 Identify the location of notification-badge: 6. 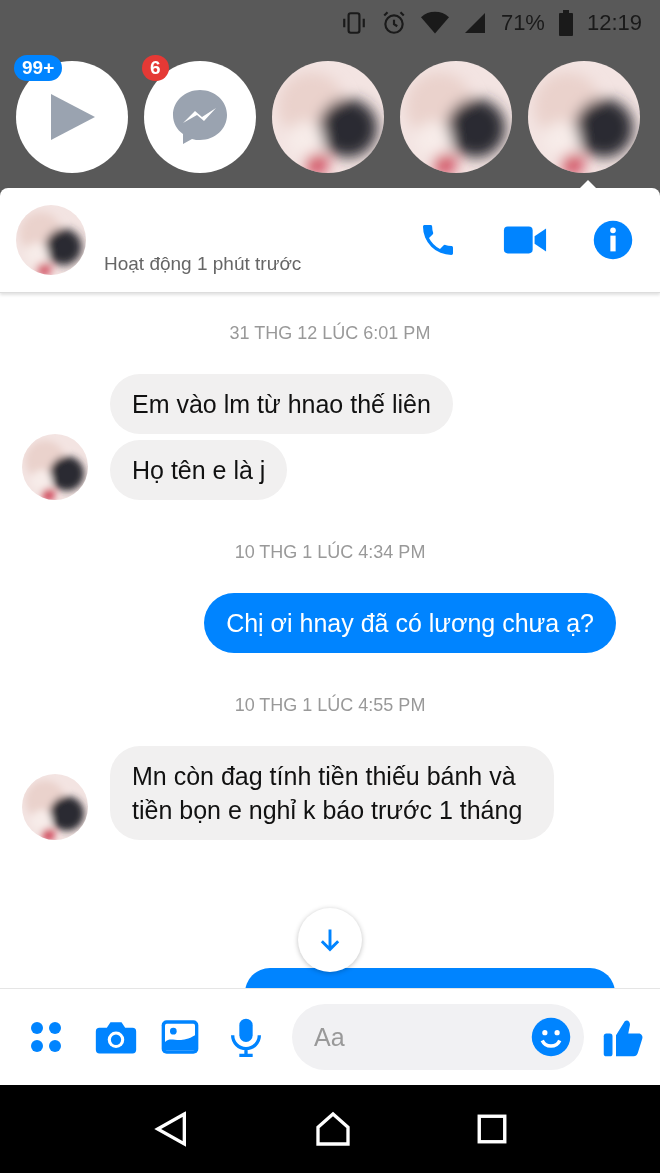
(155, 67).